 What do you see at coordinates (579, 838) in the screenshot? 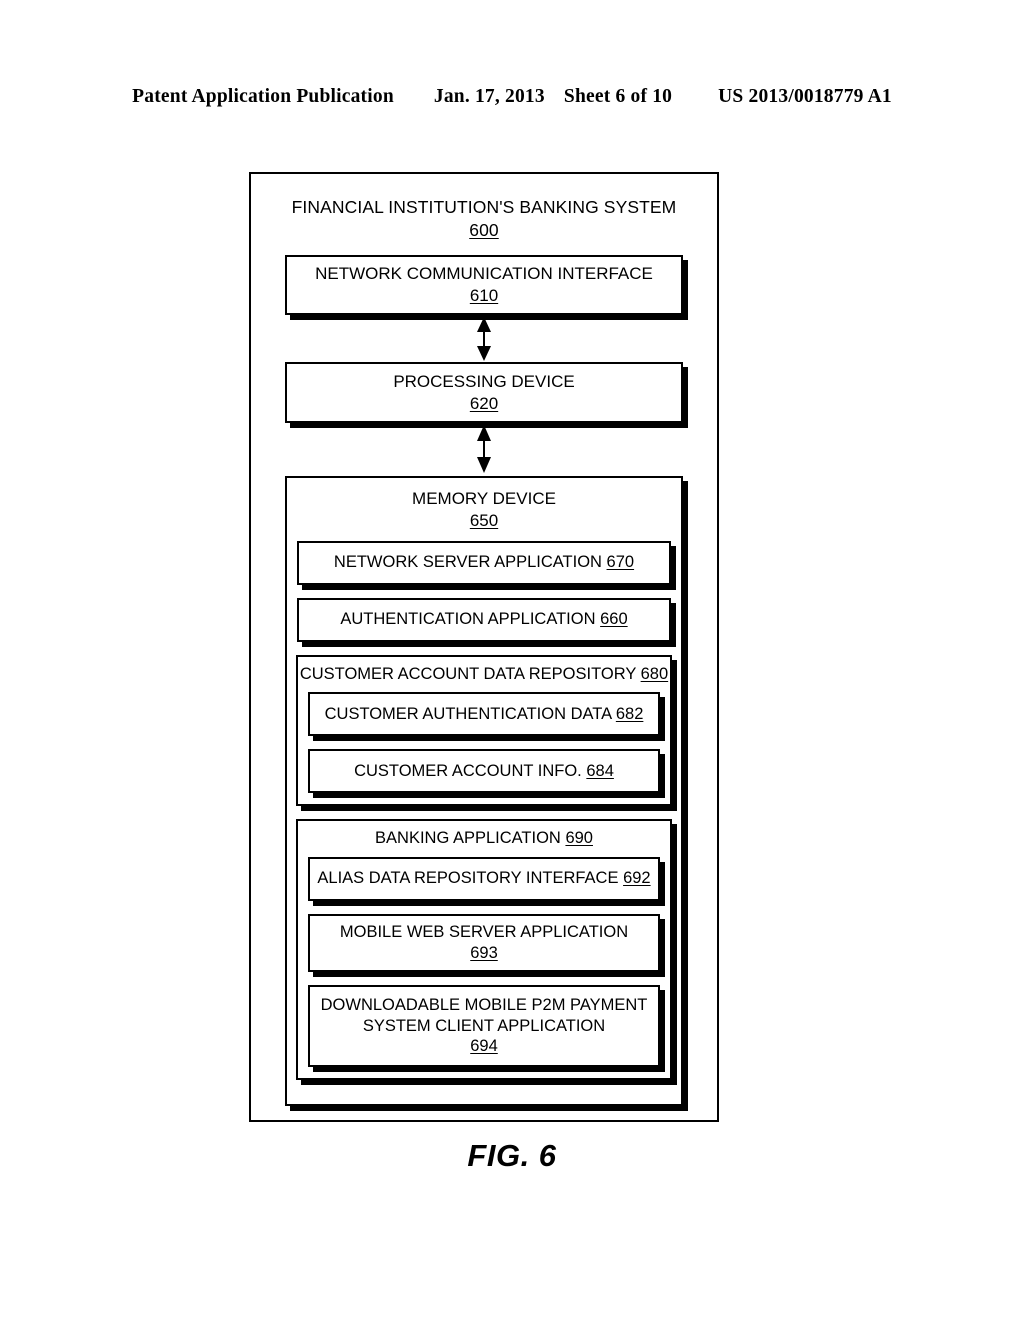
I see `banking-application-ref: 690` at bounding box center [579, 838].